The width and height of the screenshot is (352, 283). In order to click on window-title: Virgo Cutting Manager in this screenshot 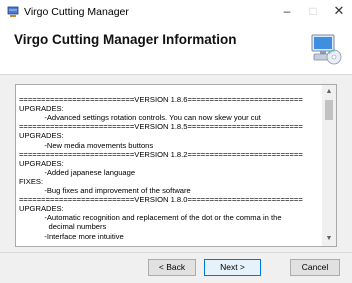, I will do `click(76, 12)`.